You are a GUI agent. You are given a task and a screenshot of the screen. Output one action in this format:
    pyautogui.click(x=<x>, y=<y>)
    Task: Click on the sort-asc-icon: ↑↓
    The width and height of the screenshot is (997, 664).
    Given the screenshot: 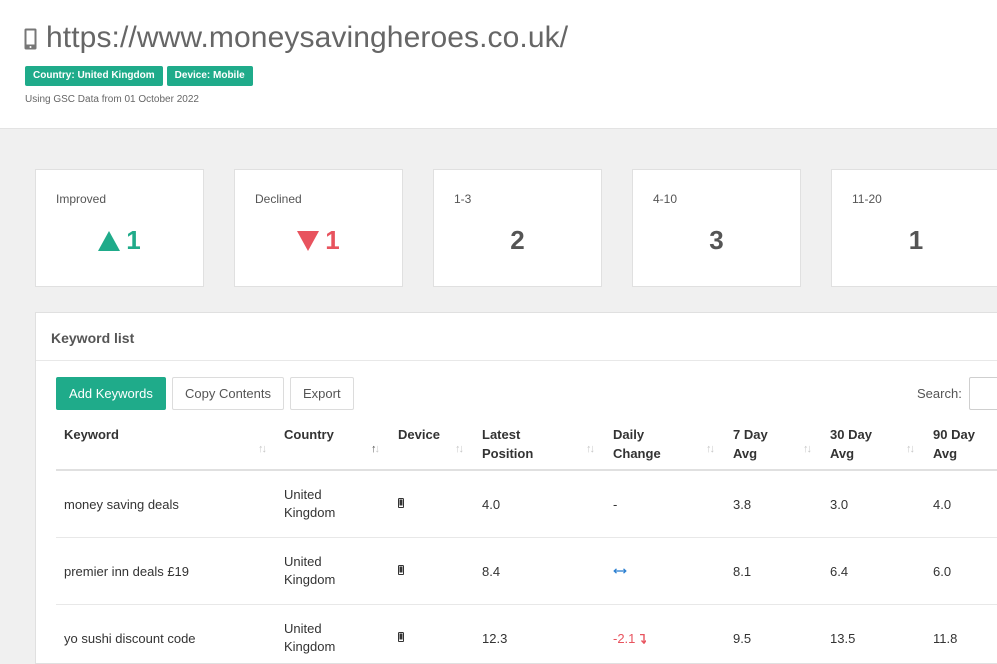 What is the action you would take?
    pyautogui.click(x=375, y=449)
    